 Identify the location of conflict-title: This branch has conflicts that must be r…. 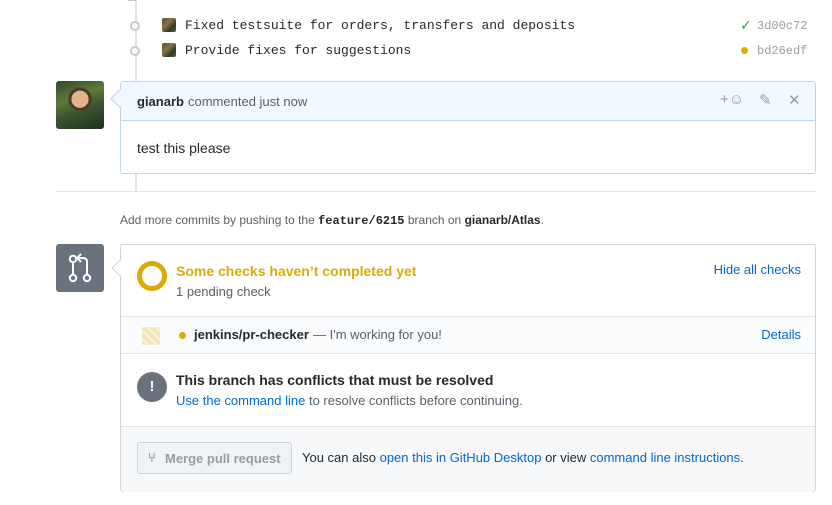
(335, 380).